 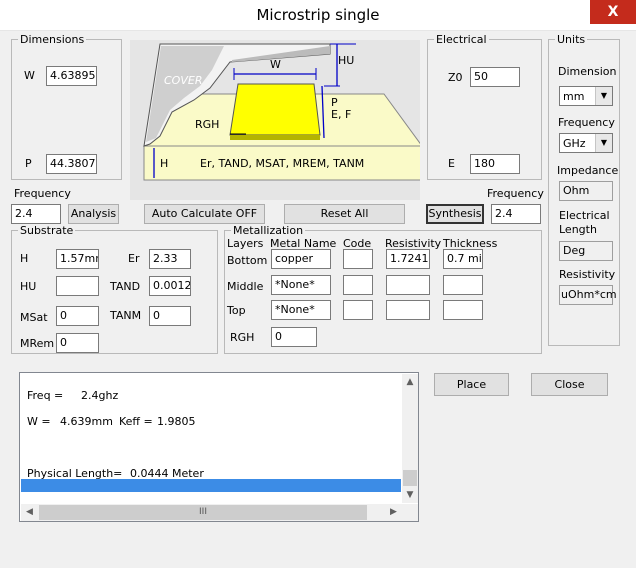 What do you see at coordinates (410, 438) in the screenshot?
I see `vertical-scrollbar: ▲ ▼` at bounding box center [410, 438].